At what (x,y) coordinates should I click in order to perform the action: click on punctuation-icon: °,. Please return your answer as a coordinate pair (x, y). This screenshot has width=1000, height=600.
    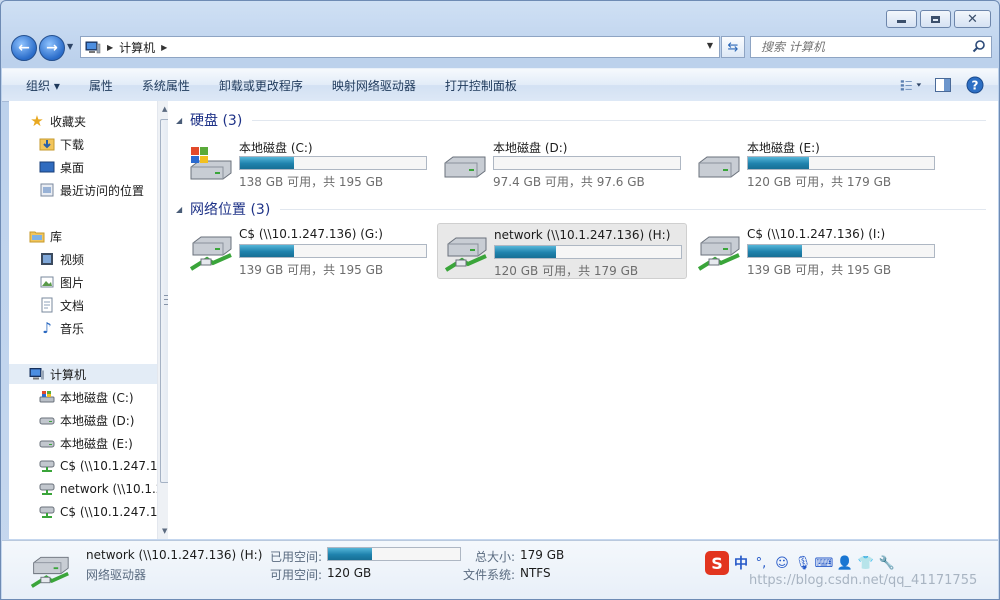
    Looking at the image, I should click on (761, 563).